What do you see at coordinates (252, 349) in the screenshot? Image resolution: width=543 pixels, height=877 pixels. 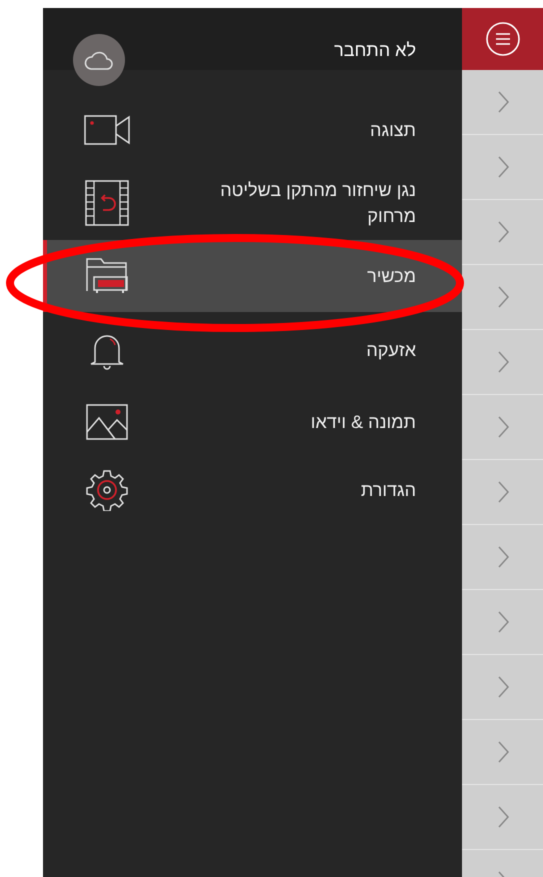 I see `drawer-menu-item: אזעקה` at bounding box center [252, 349].